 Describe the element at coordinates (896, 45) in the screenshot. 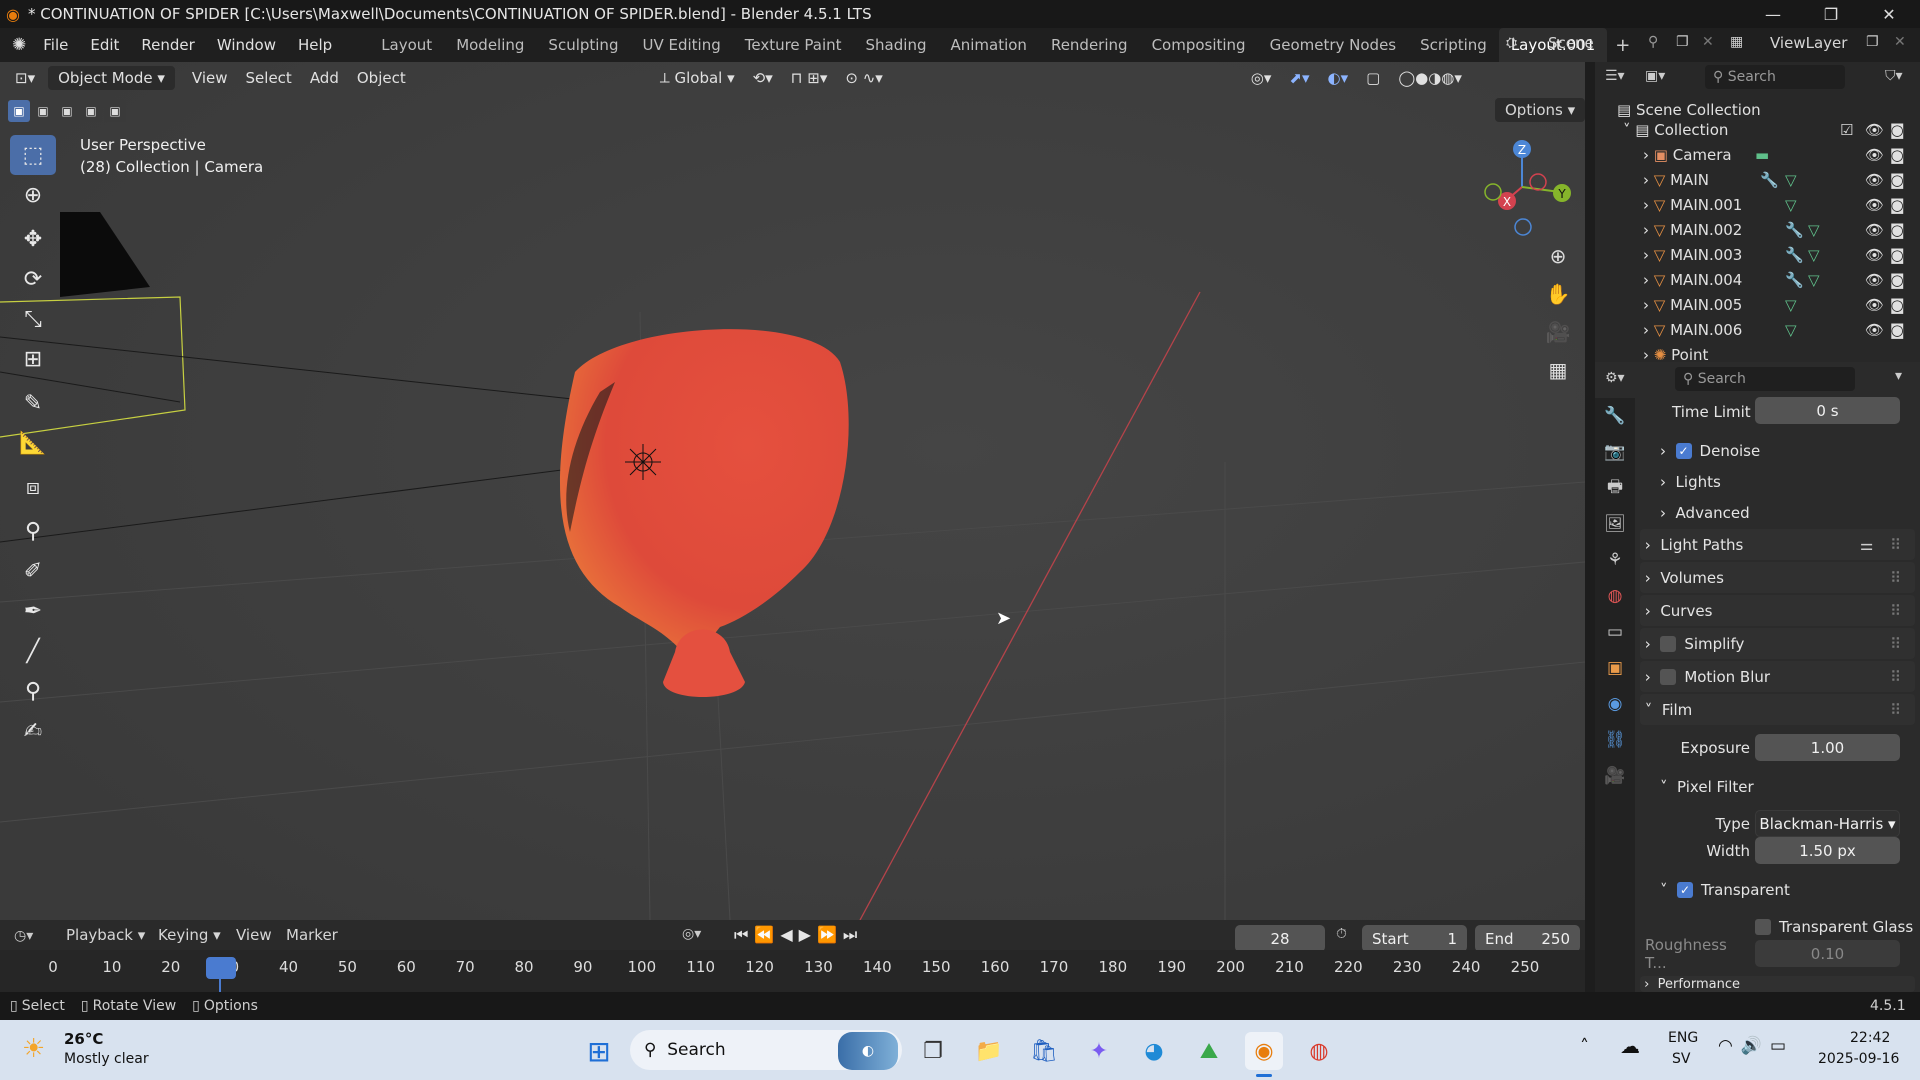

I see `workspace-tab-shading: Shading` at that location.